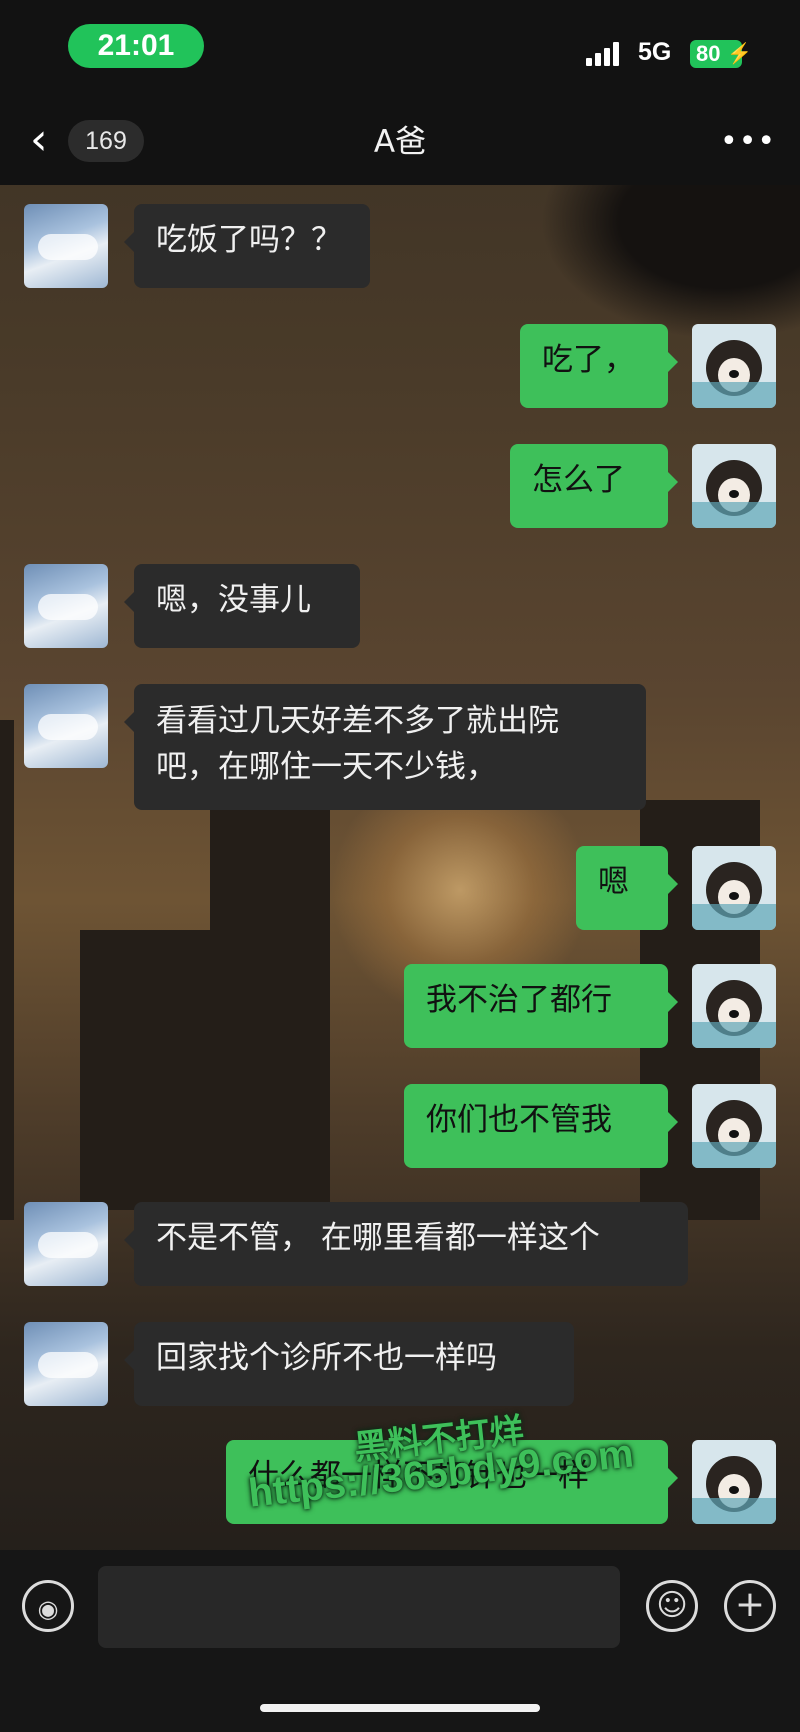 The image size is (800, 1732). Describe the element at coordinates (136, 46) in the screenshot. I see `status-time: 21:01` at that location.